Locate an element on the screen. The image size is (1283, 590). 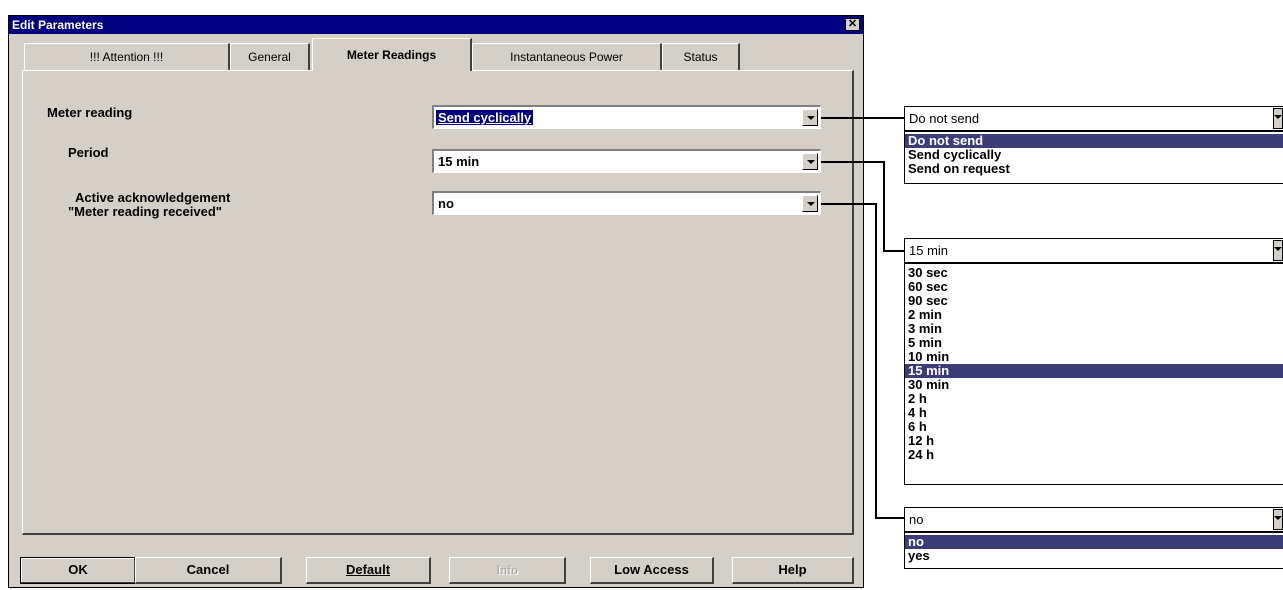
dialog-titlebar: Edit Parameters ✕ is located at coordinates (436, 25).